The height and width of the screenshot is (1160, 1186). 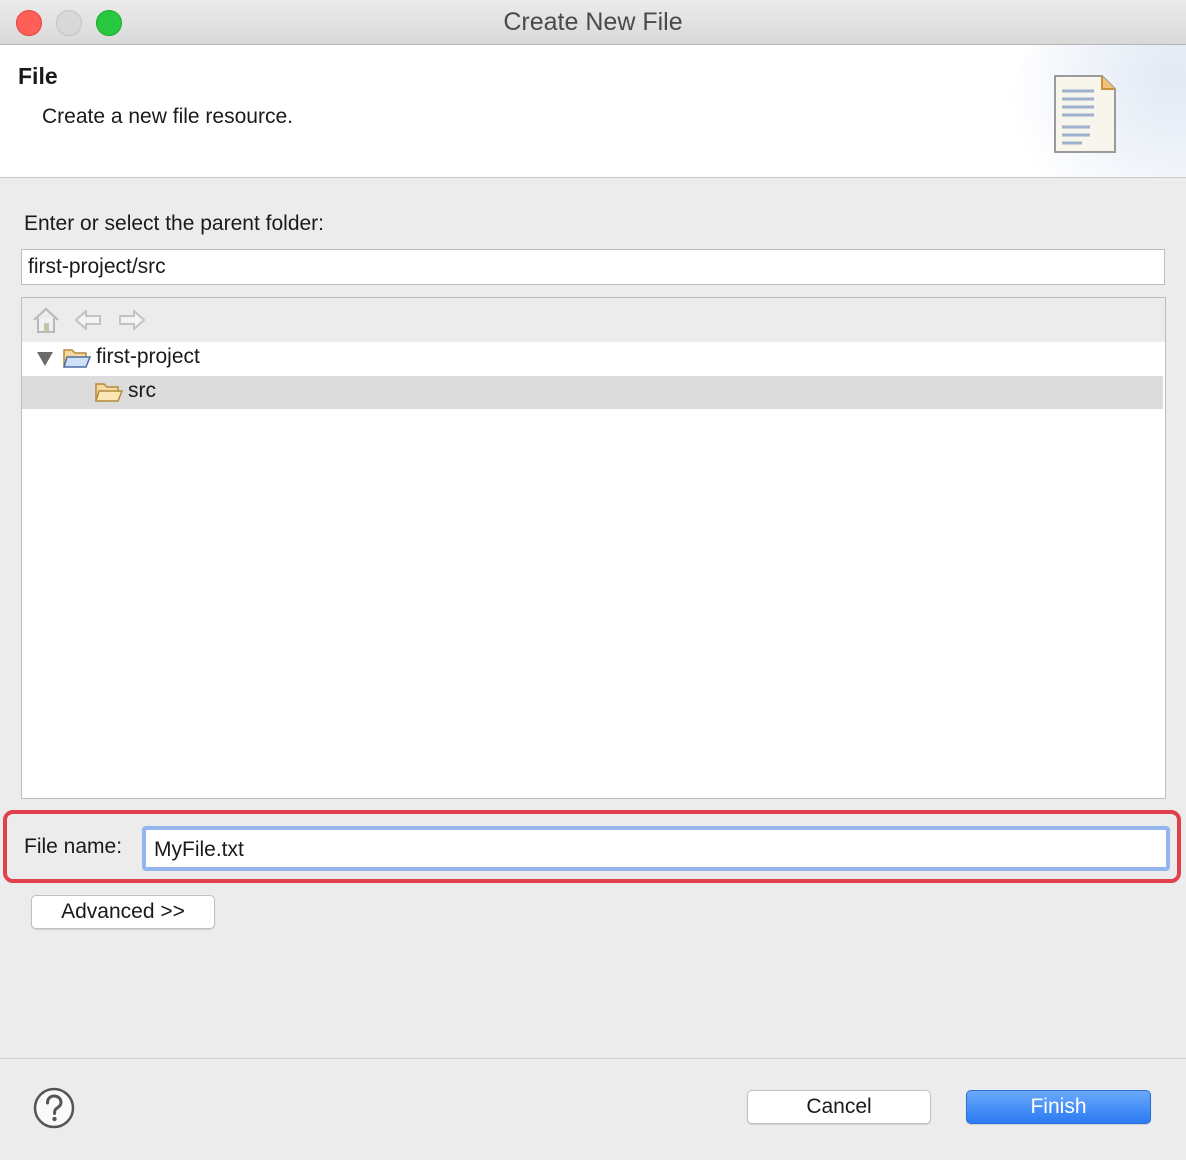 What do you see at coordinates (593, 267) in the screenshot?
I see `parent-folder-input: first-project/src` at bounding box center [593, 267].